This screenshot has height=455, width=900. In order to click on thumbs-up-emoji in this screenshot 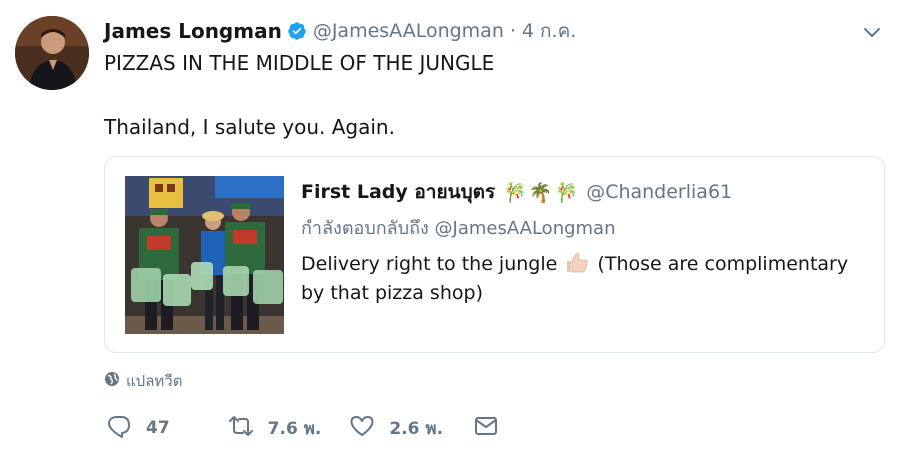, I will do `click(577, 262)`.